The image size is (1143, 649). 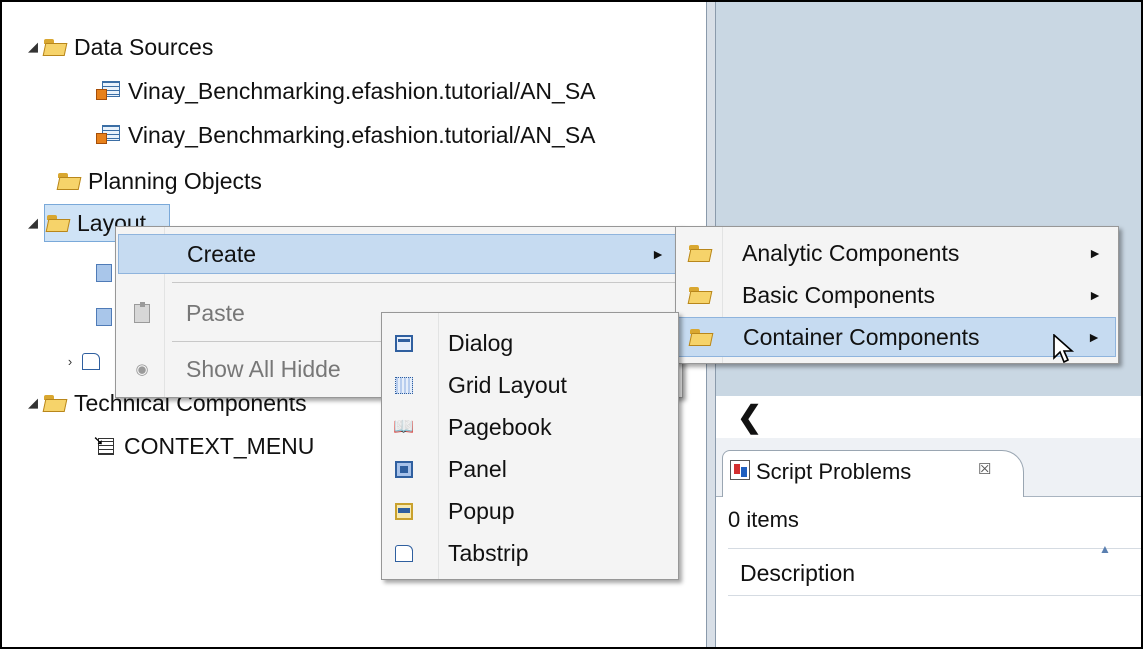 I want to click on menu-item-container-components: Container Components ►, so click(x=897, y=337).